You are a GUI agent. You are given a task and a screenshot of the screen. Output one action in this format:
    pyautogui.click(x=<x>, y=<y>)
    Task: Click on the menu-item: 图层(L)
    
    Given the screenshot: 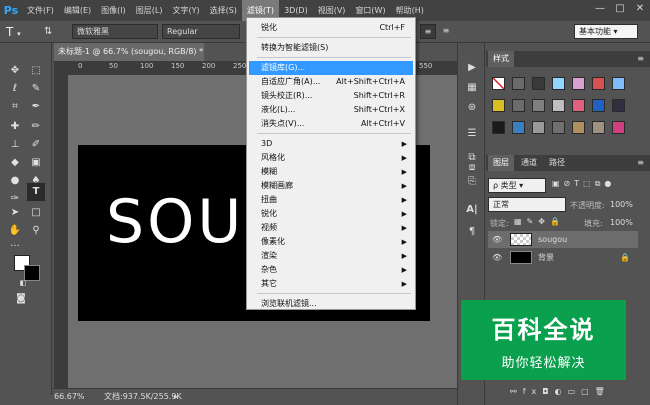 What is the action you would take?
    pyautogui.click(x=149, y=10)
    